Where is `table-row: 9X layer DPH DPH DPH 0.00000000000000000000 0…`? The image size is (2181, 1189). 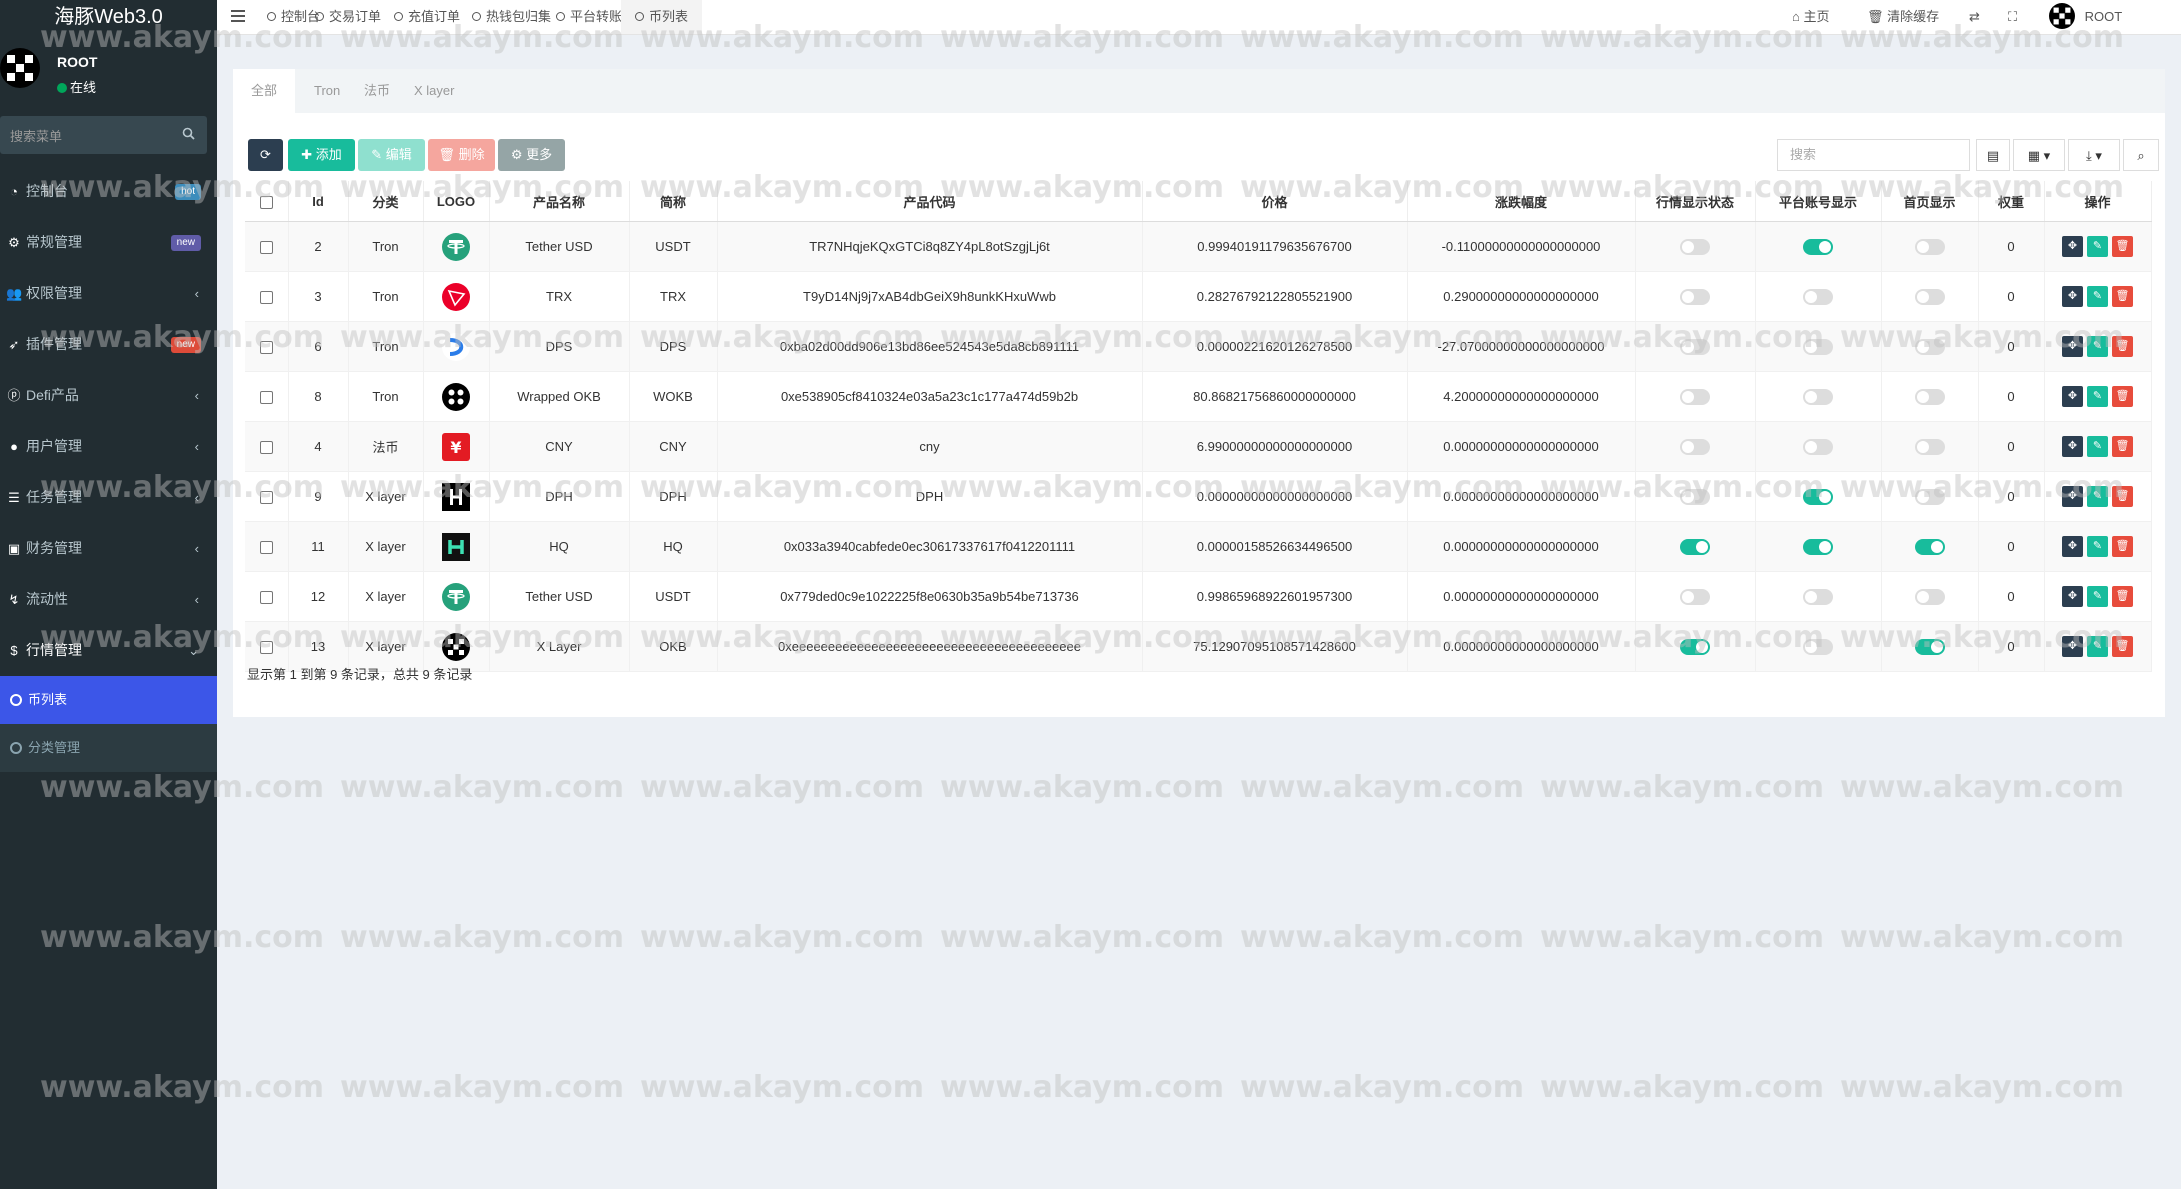 table-row: 9X layer DPH DPH DPH 0.00000000000000000000 0… is located at coordinates (1198, 496).